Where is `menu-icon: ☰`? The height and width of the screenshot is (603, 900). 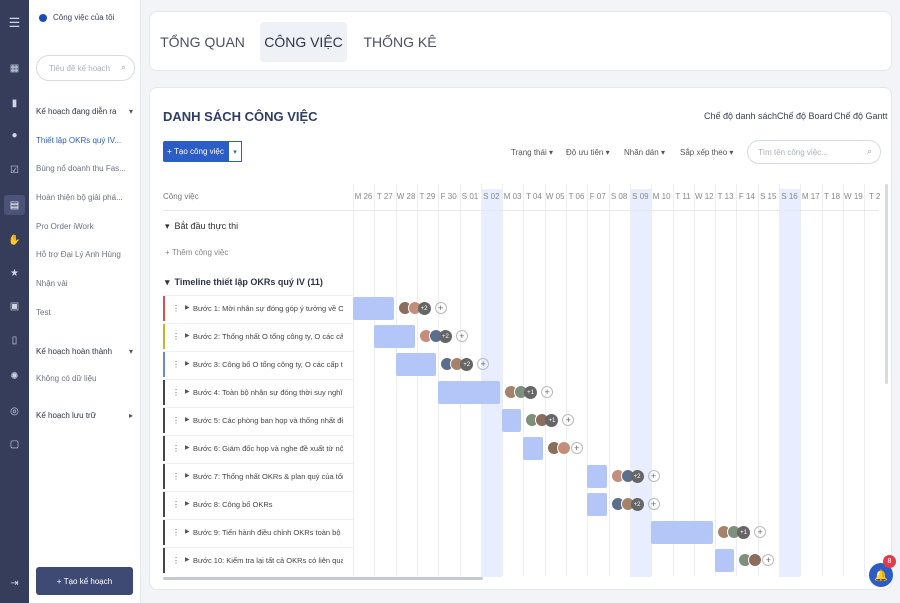 menu-icon: ☰ is located at coordinates (14, 23).